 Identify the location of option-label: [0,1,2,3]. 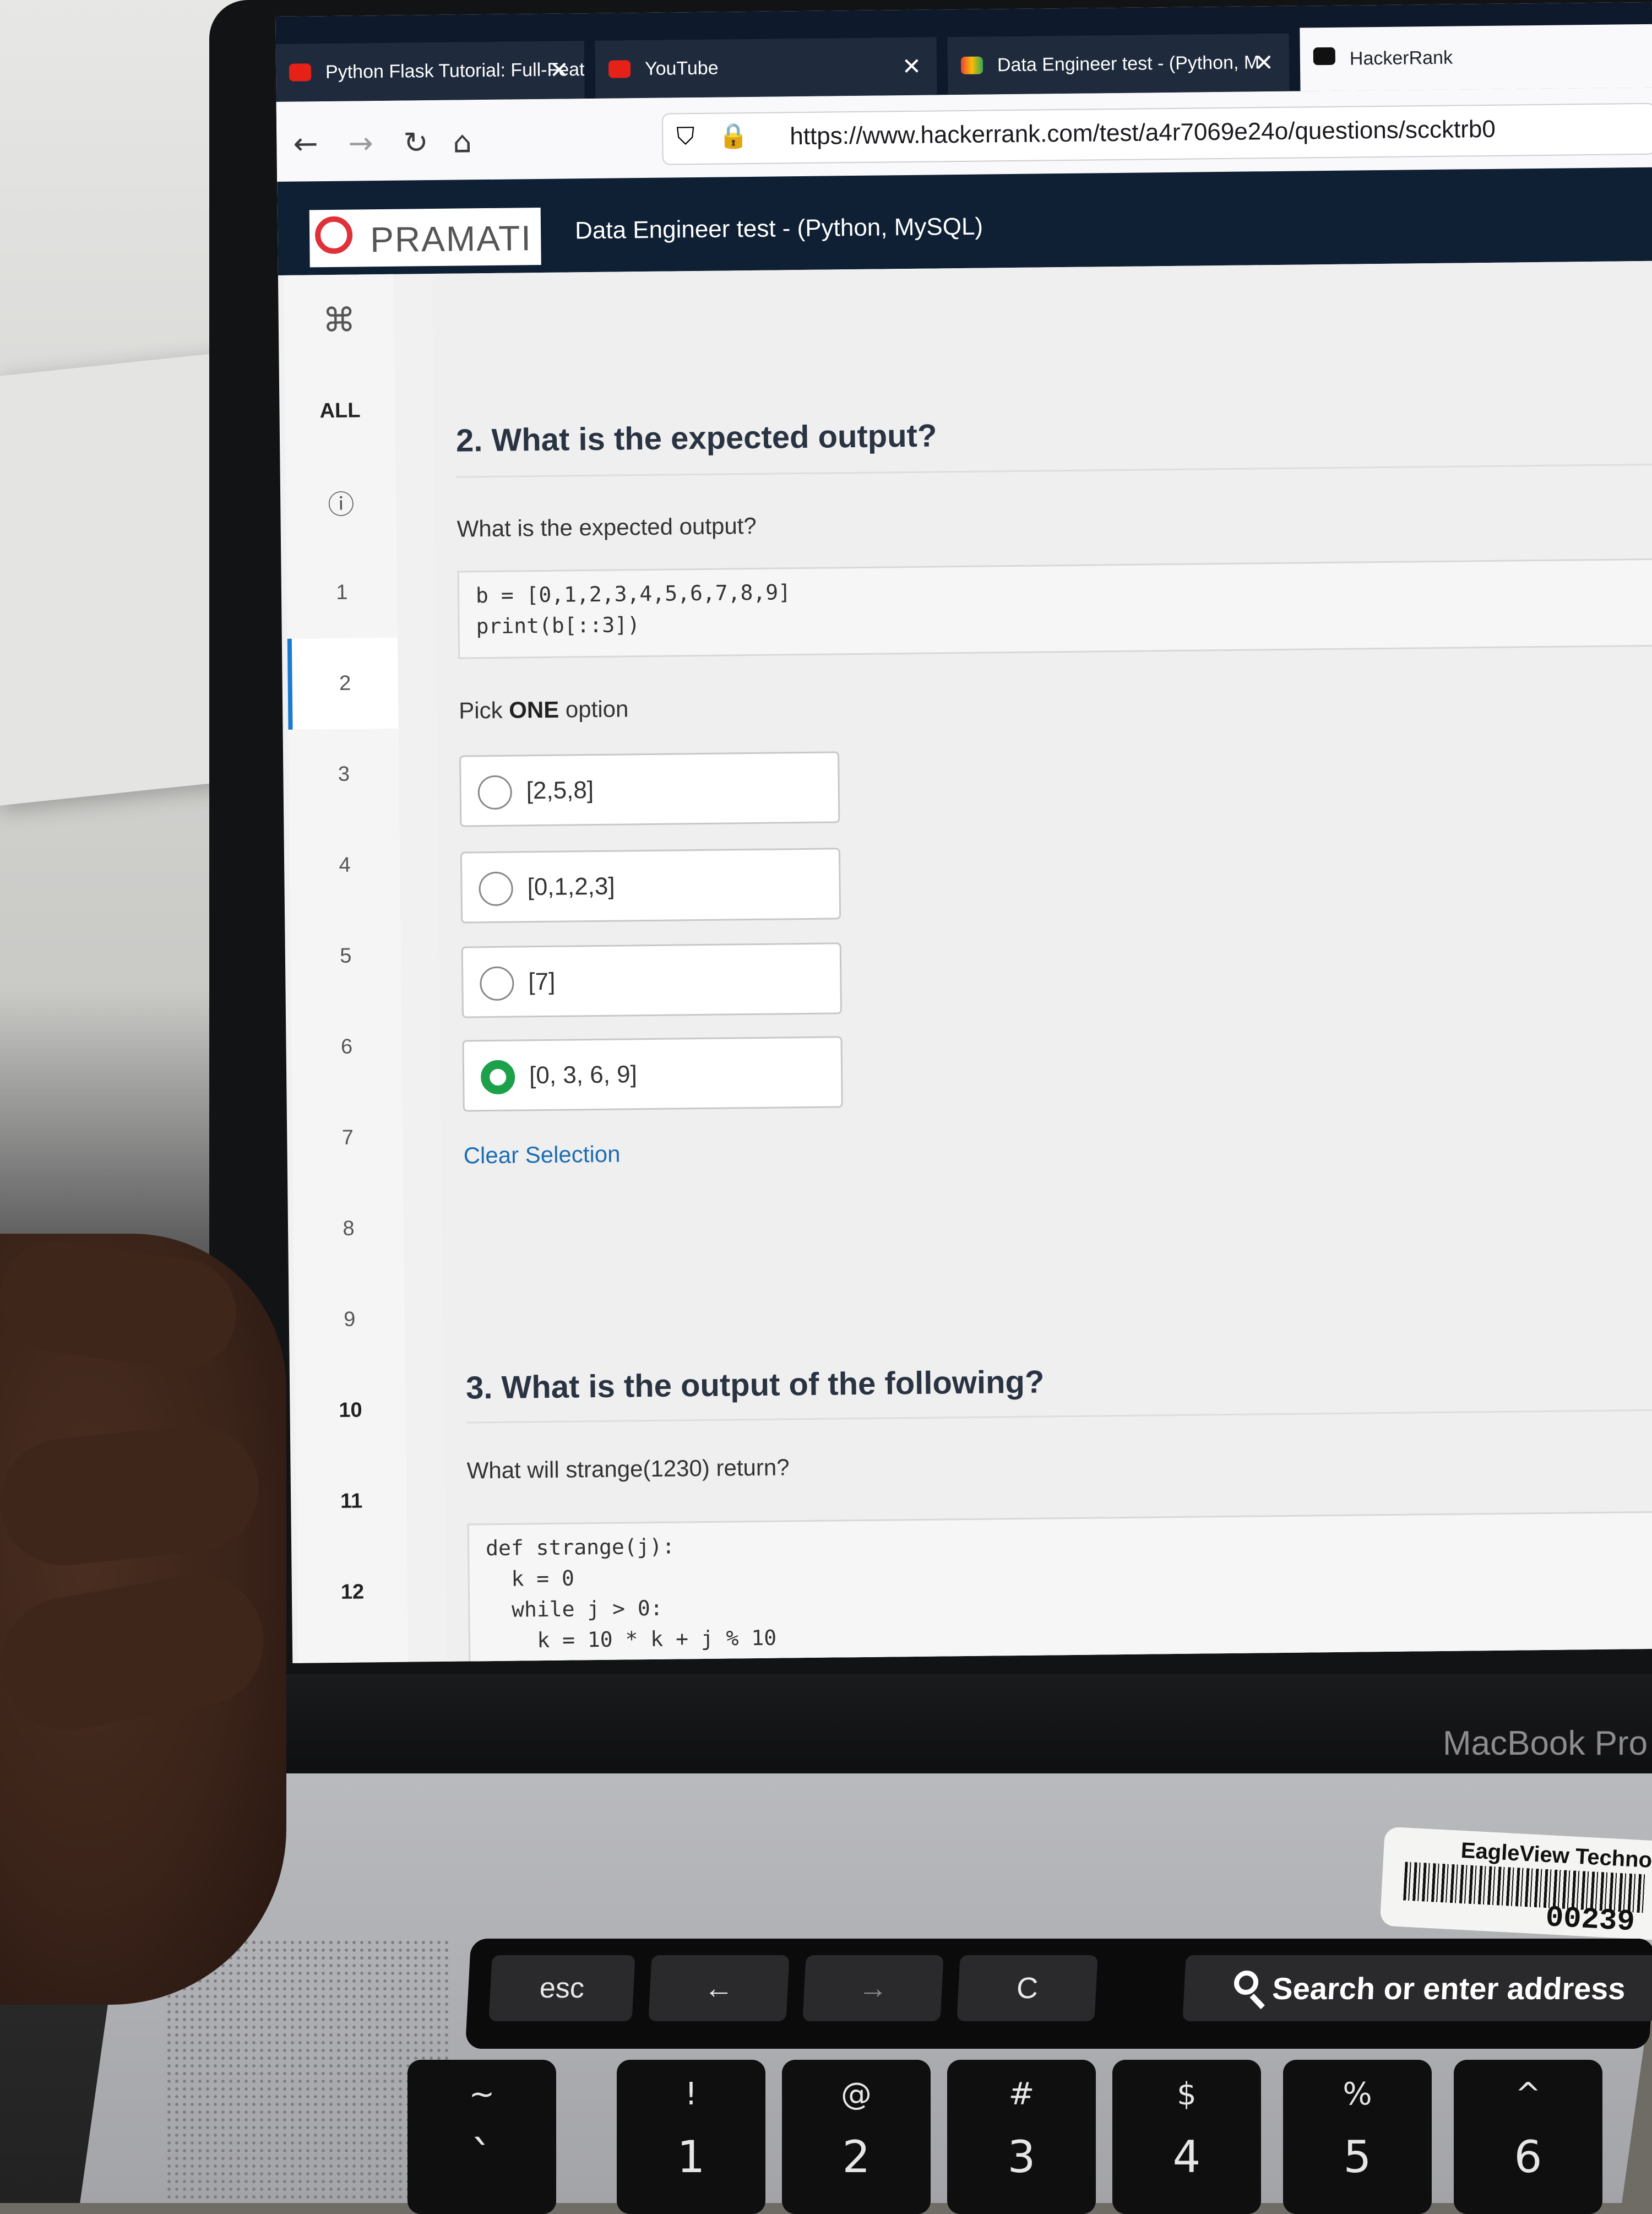
(571, 886).